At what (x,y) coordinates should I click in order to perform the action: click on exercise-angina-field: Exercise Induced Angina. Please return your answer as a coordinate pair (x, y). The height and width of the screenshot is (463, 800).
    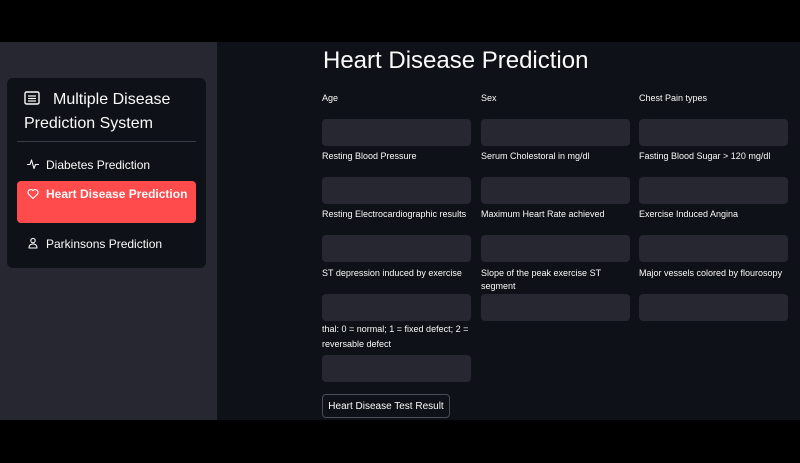
    Looking at the image, I should click on (713, 235).